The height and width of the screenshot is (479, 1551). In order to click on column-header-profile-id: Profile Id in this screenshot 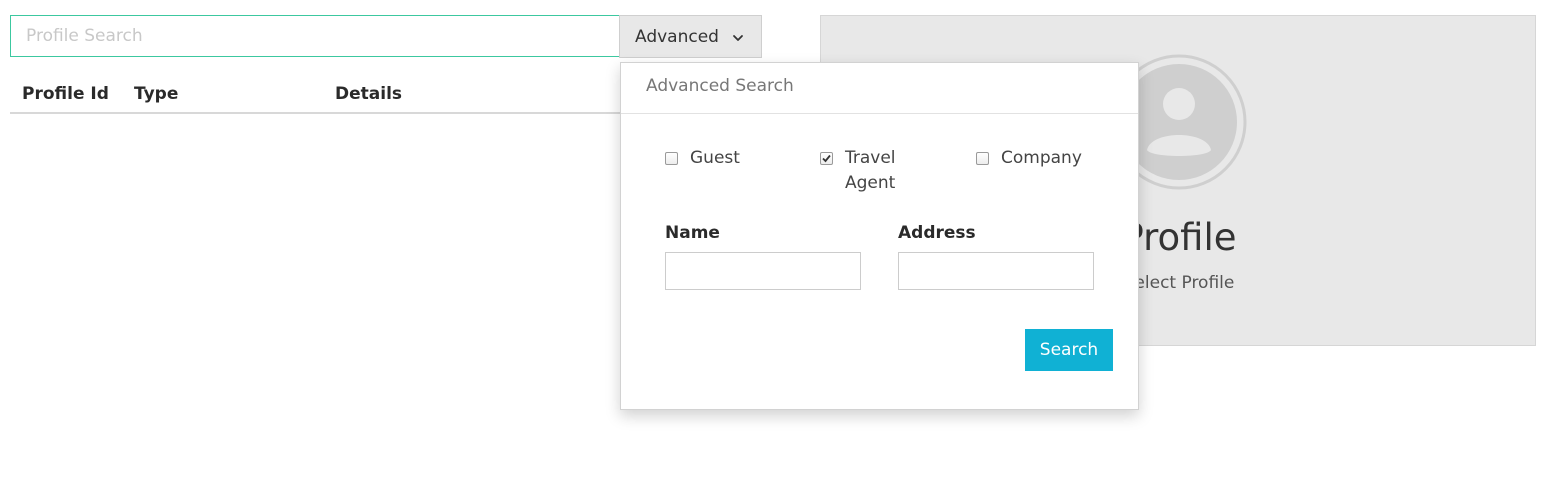, I will do `click(65, 94)`.